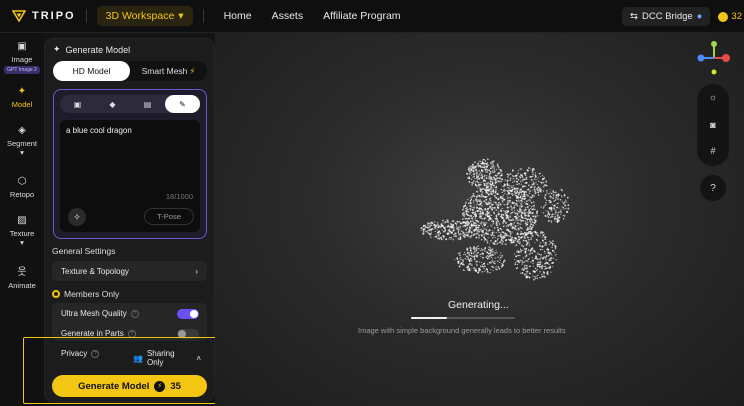 The width and height of the screenshot is (744, 406). I want to click on mode-smart-mesh: Smart Mesh ⚡, so click(168, 71).